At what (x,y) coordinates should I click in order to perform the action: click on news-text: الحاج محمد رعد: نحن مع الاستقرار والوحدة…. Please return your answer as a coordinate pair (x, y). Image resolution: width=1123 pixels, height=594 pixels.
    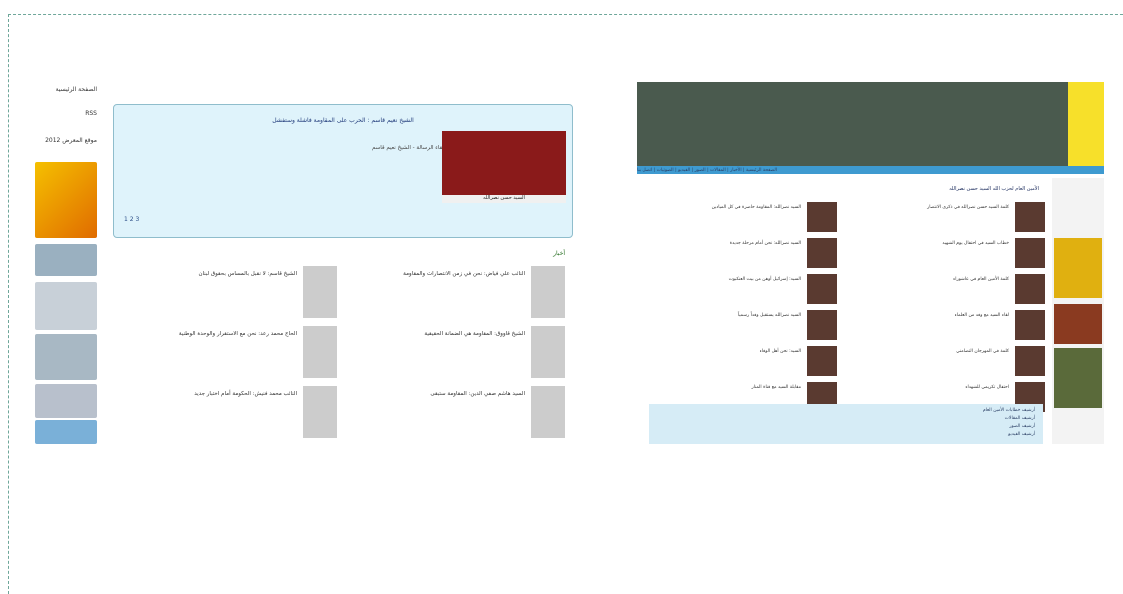
    Looking at the image, I should click on (237, 334).